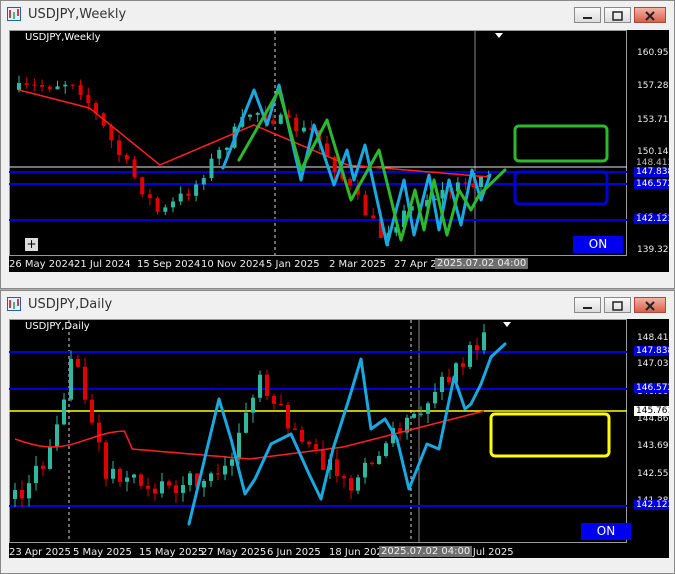 Image resolution: width=675 pixels, height=574 pixels. Describe the element at coordinates (651, 184) in the screenshot. I see `level-price-tag: 146.572` at that location.